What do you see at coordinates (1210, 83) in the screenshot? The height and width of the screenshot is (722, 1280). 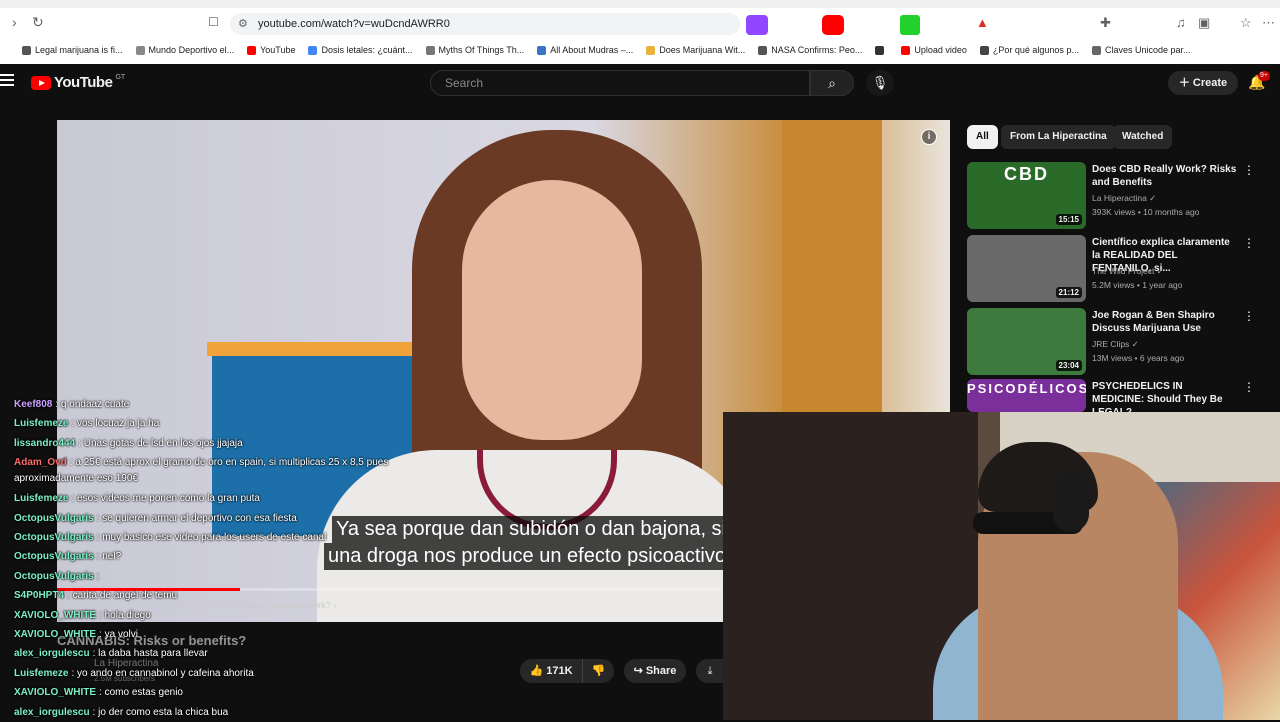 I see `create-label: Create` at bounding box center [1210, 83].